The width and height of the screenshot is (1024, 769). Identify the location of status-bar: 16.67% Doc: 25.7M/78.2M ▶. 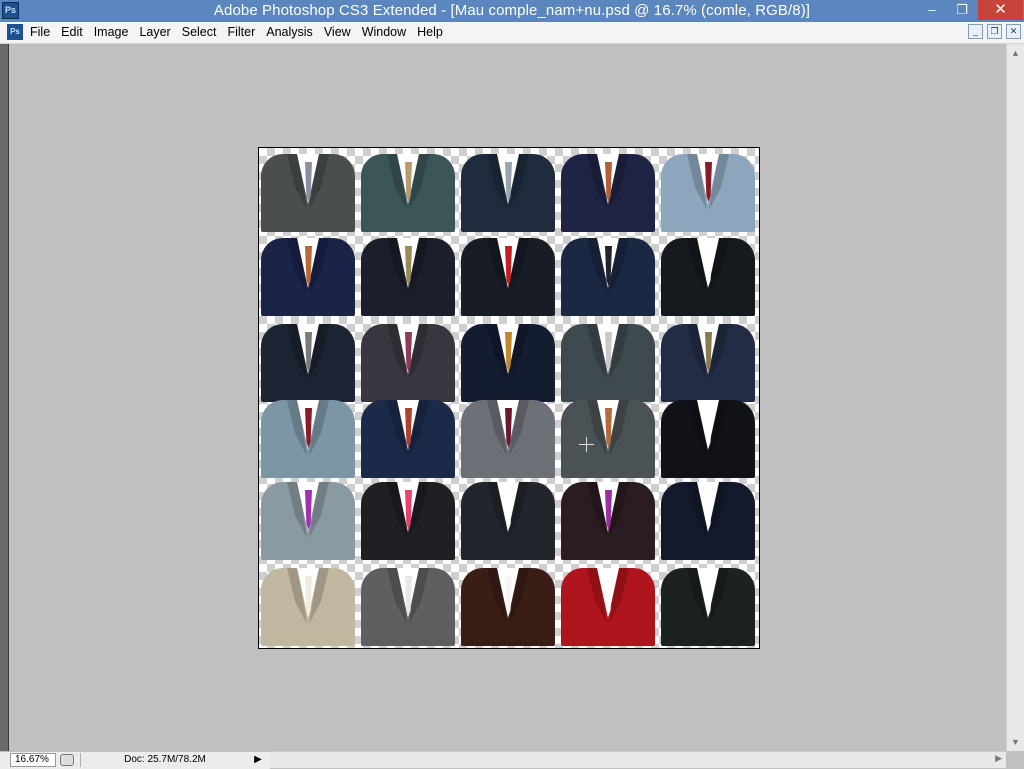
(135, 760).